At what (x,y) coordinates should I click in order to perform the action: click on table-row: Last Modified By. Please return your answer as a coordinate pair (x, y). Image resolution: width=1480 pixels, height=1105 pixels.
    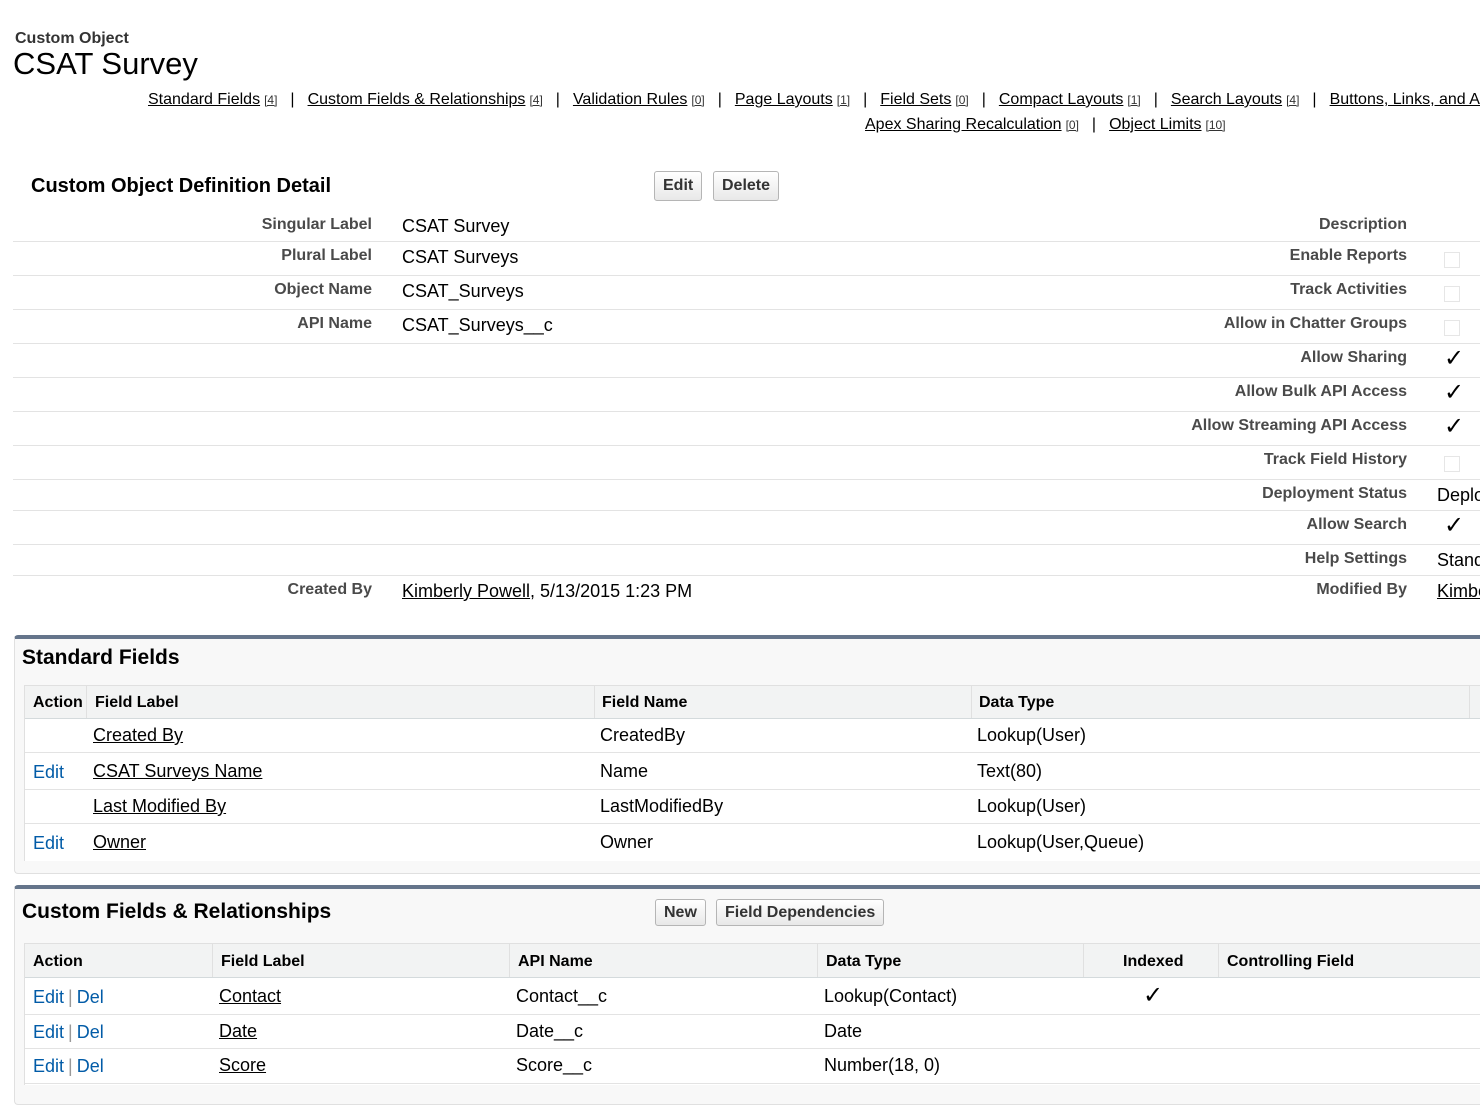
    Looking at the image, I should click on (159, 806).